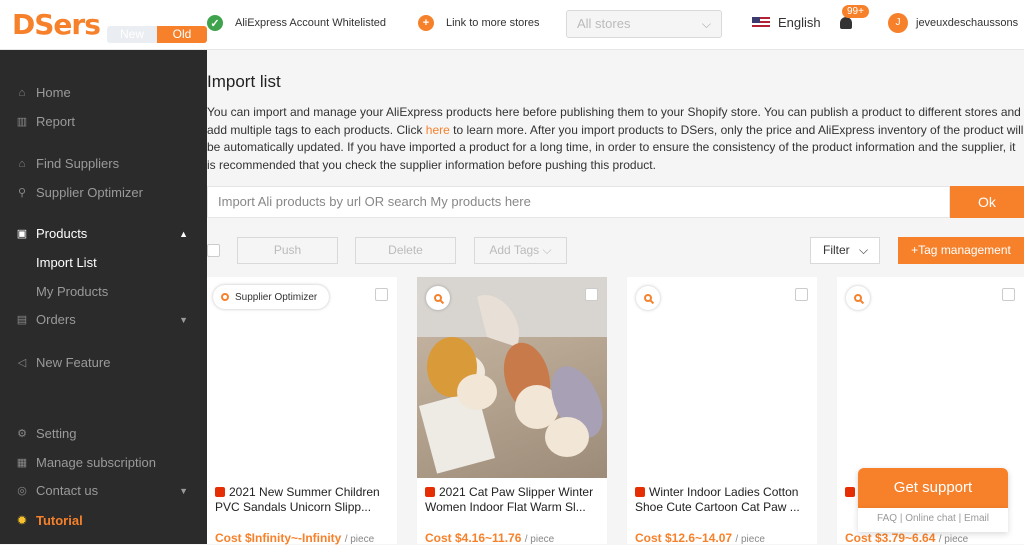 The image size is (1024, 545). Describe the element at coordinates (56, 433) in the screenshot. I see `sidebar-item-label: Setting` at that location.